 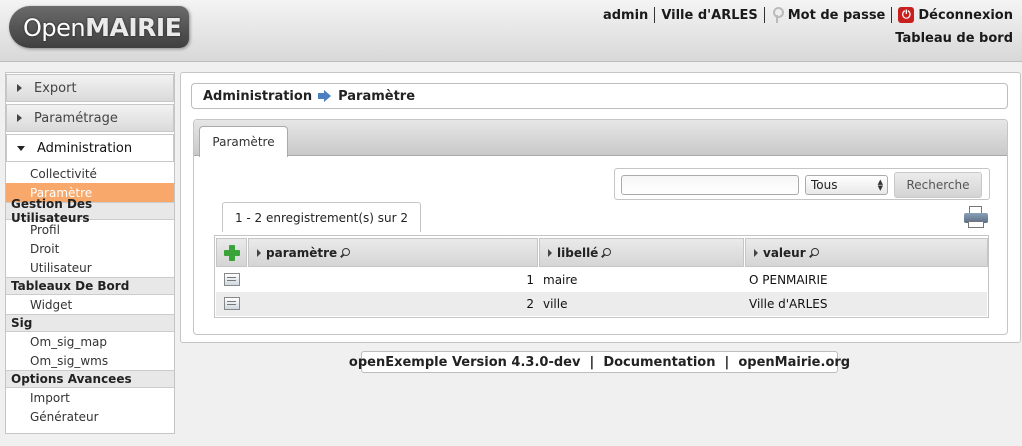 What do you see at coordinates (880, 185) in the screenshot?
I see `select-arrows-icon: ▲ ▼` at bounding box center [880, 185].